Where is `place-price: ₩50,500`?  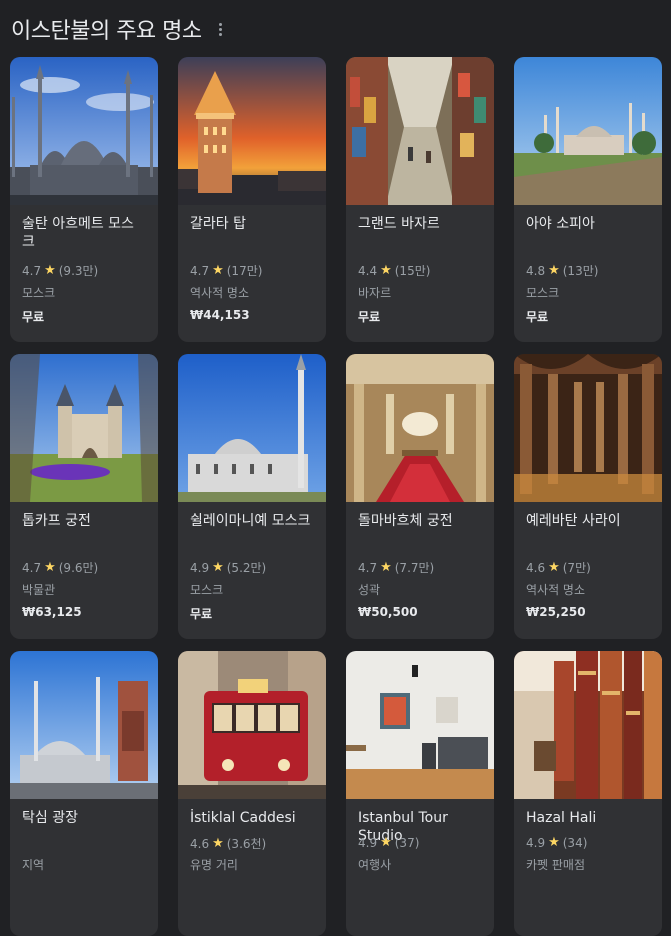
place-price: ₩50,500 is located at coordinates (388, 612).